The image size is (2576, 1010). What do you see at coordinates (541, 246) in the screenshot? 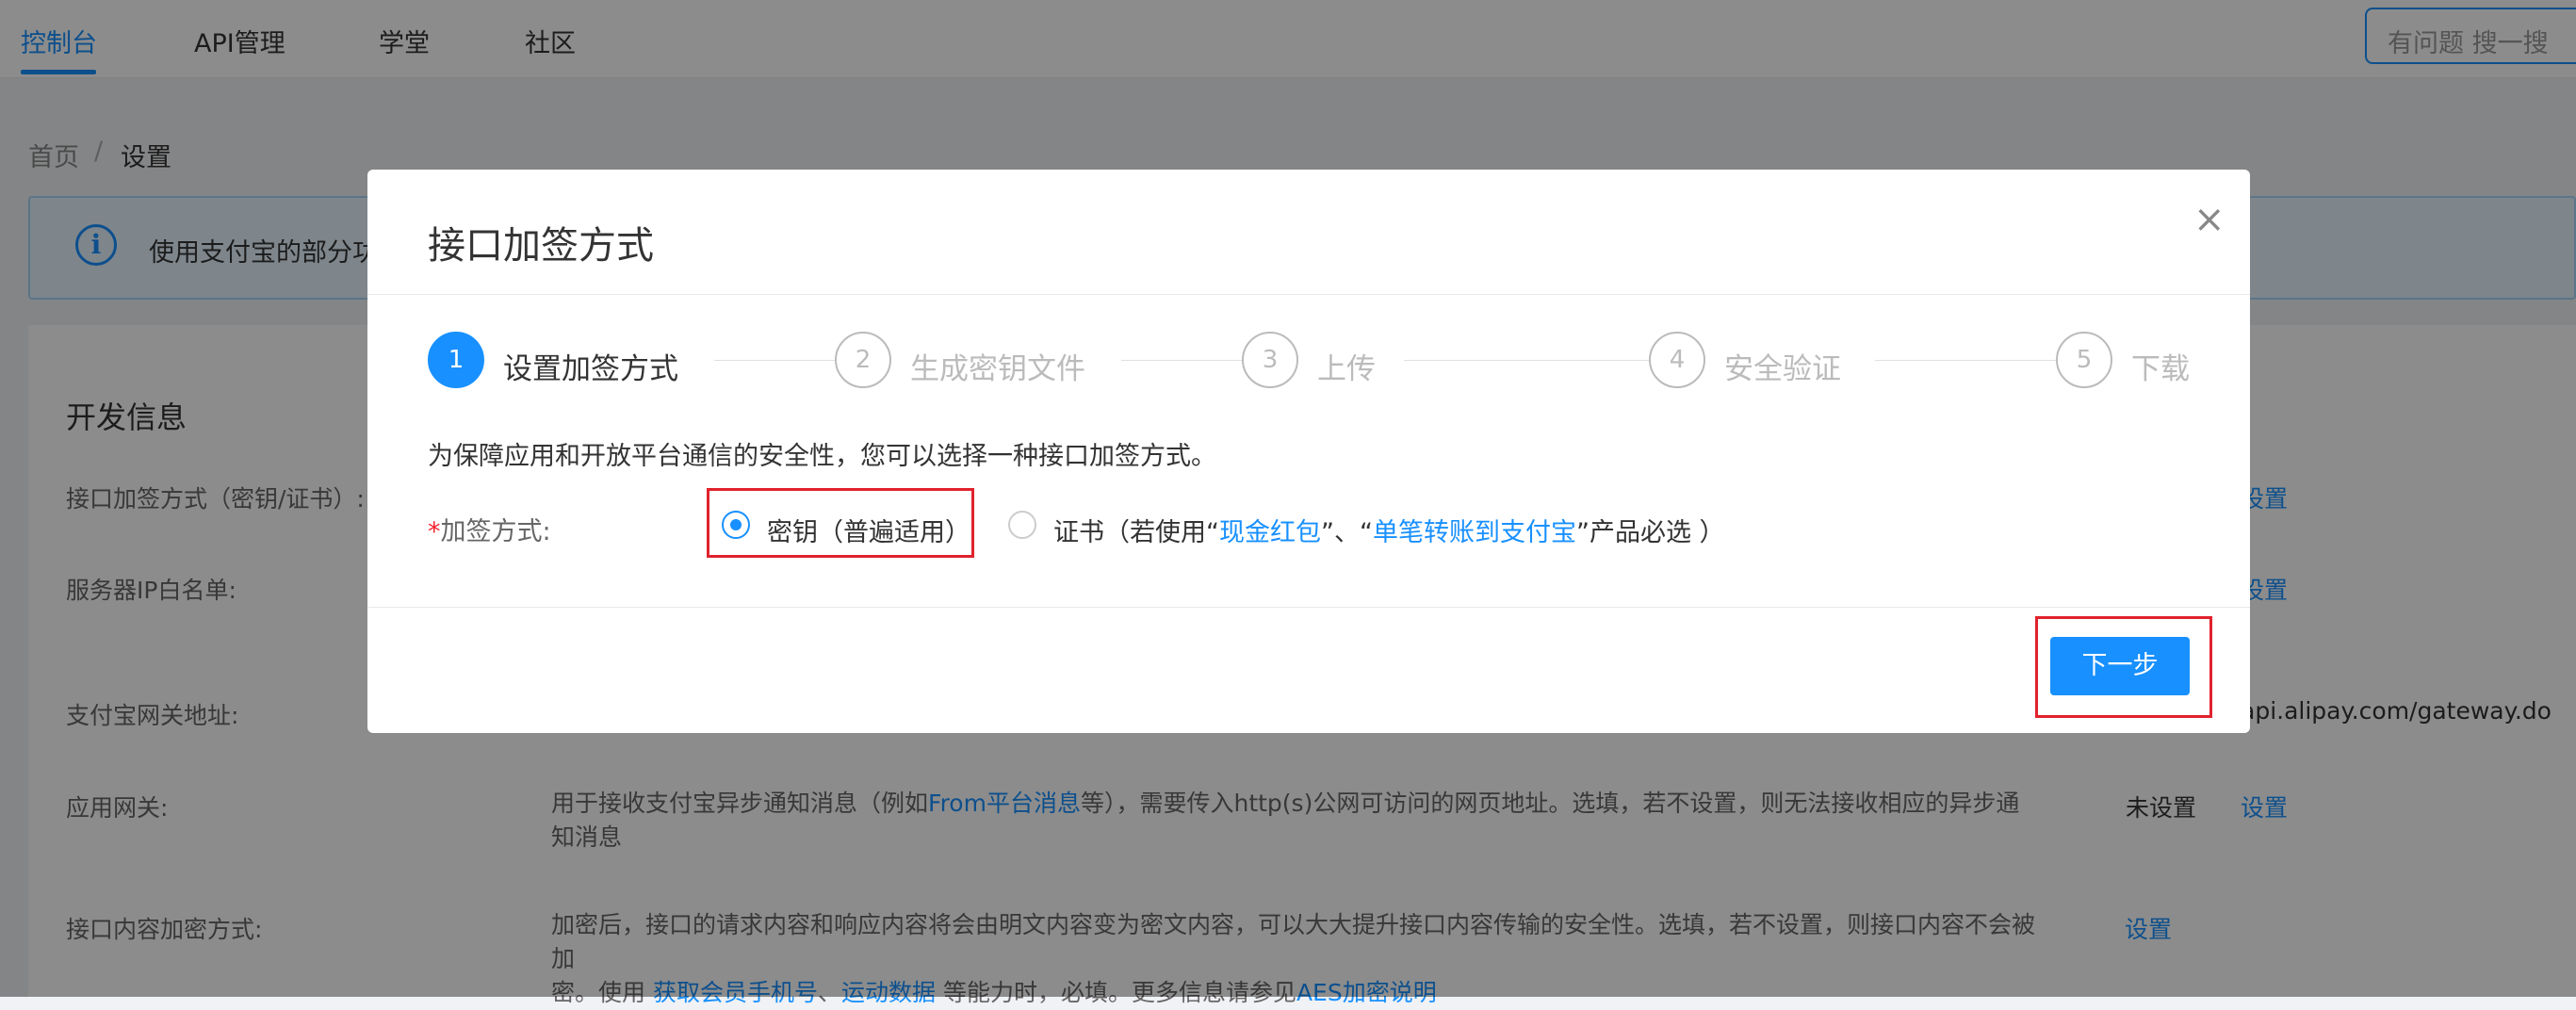
I see `modal-title: 接口加签方式` at bounding box center [541, 246].